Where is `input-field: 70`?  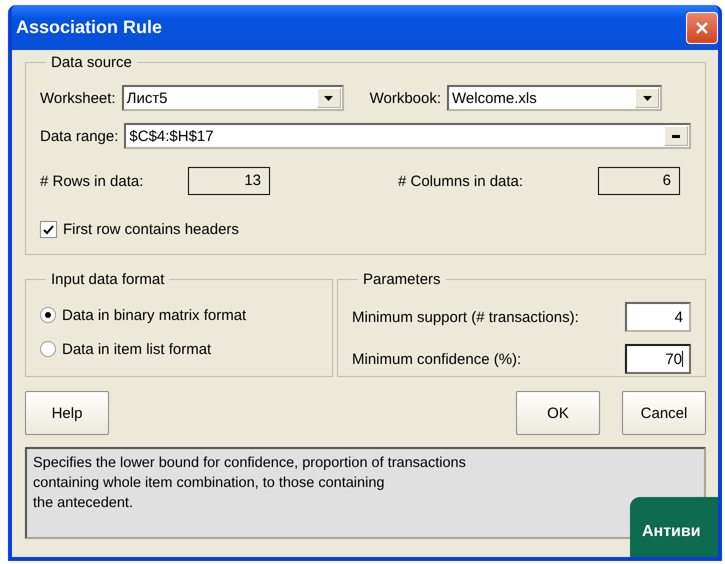 input-field: 70 is located at coordinates (658, 359).